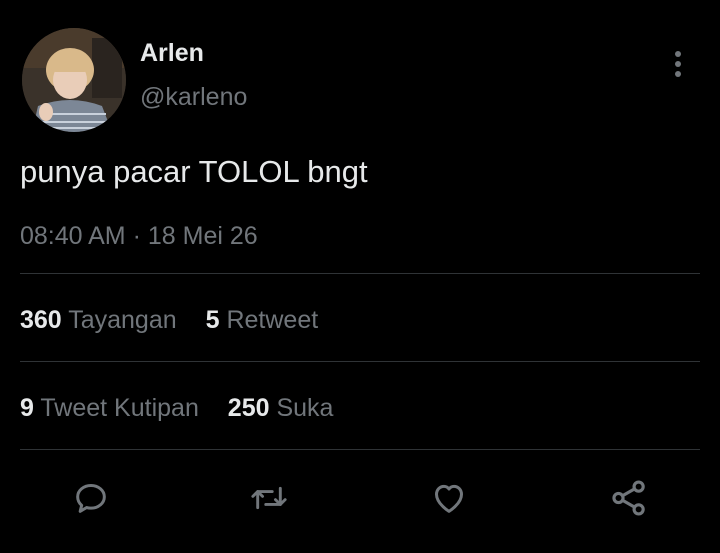 The height and width of the screenshot is (553, 720). Describe the element at coordinates (193, 97) in the screenshot. I see `user-handle: @karleno` at that location.